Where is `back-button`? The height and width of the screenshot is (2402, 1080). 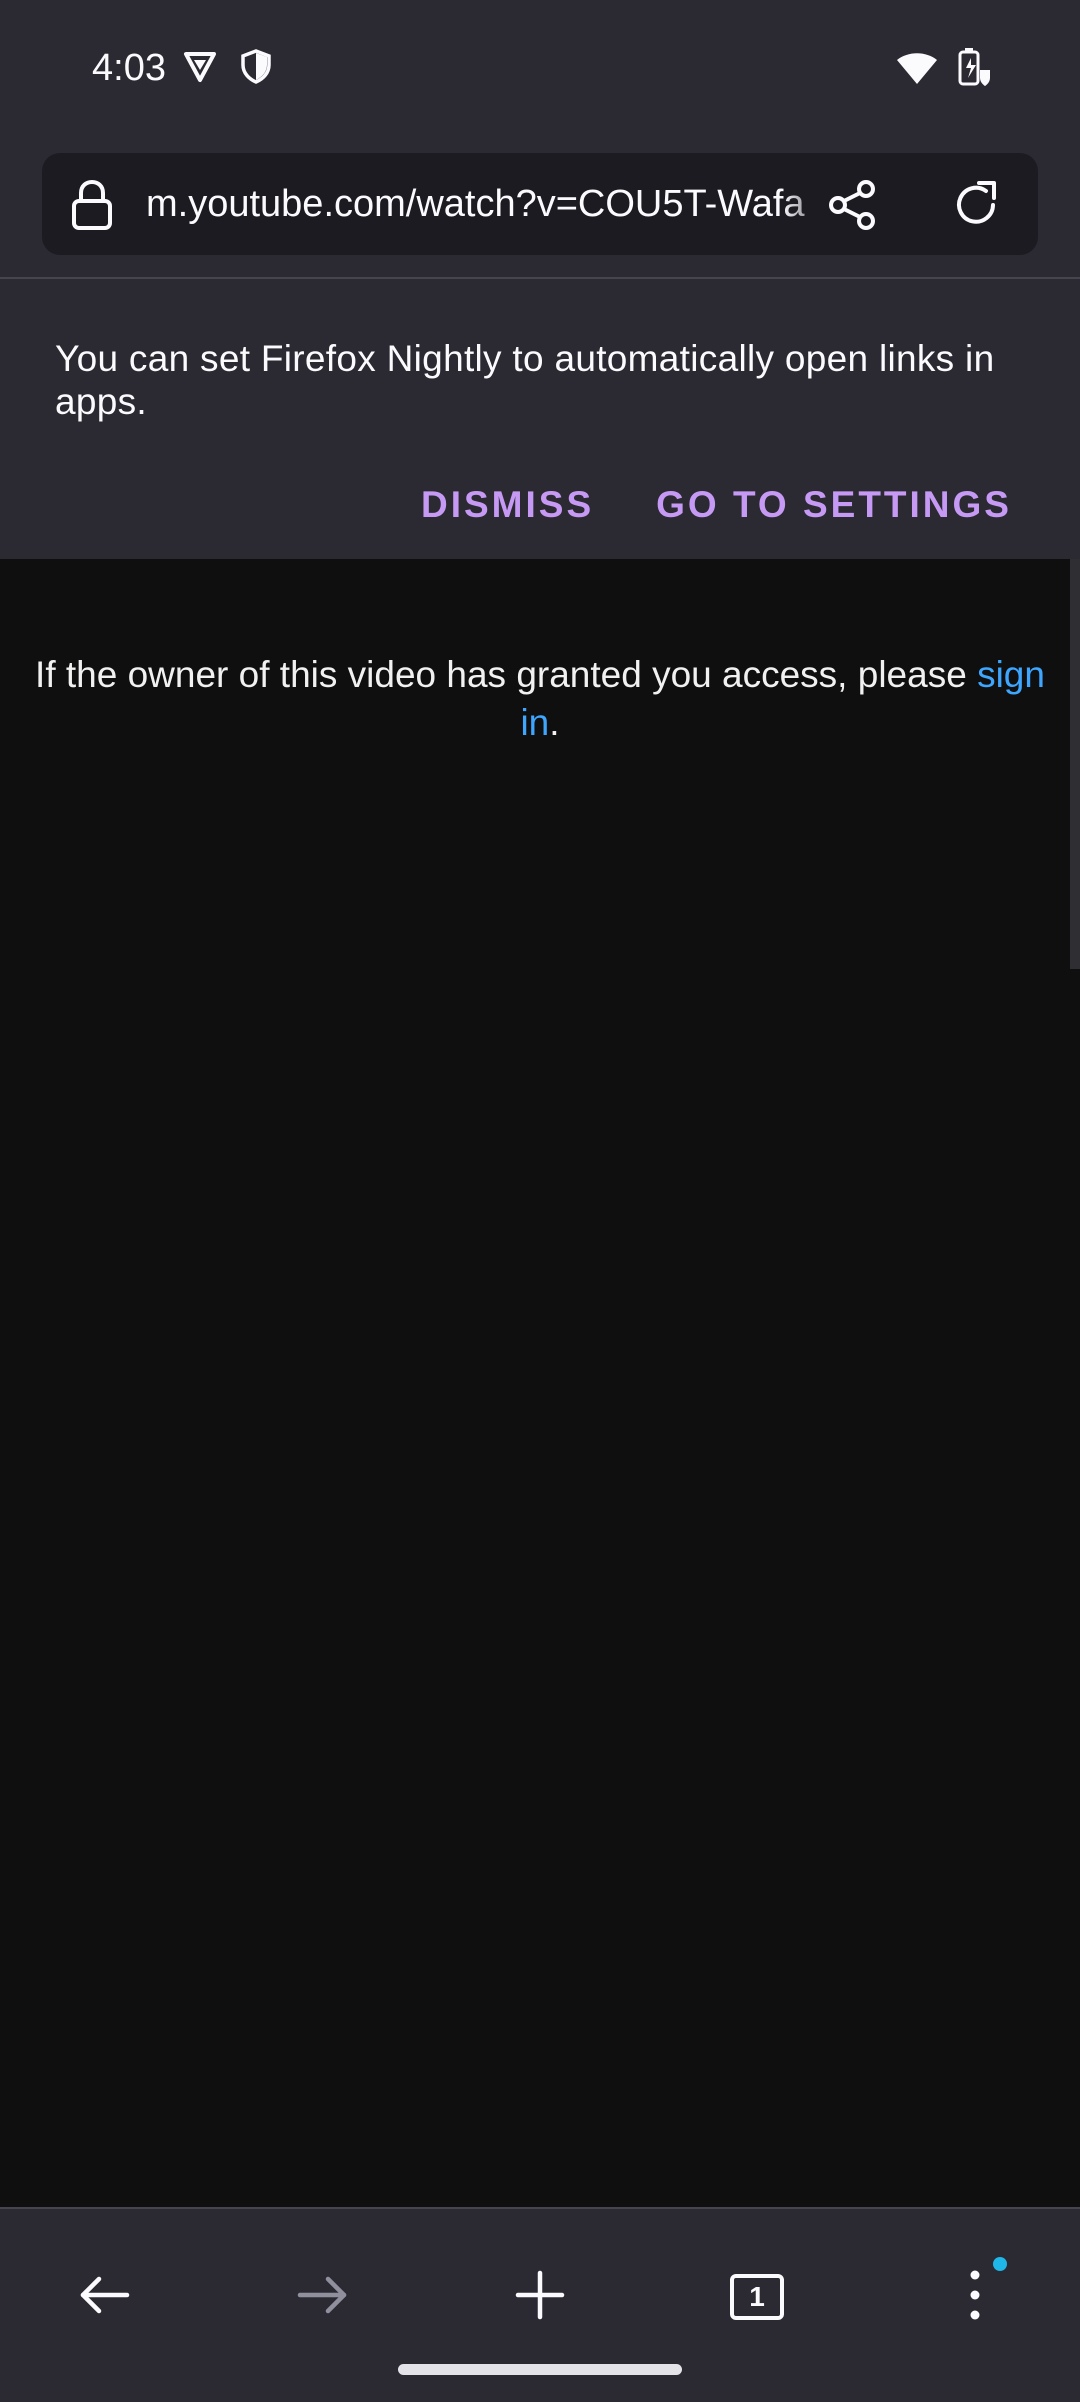 back-button is located at coordinates (105, 2297).